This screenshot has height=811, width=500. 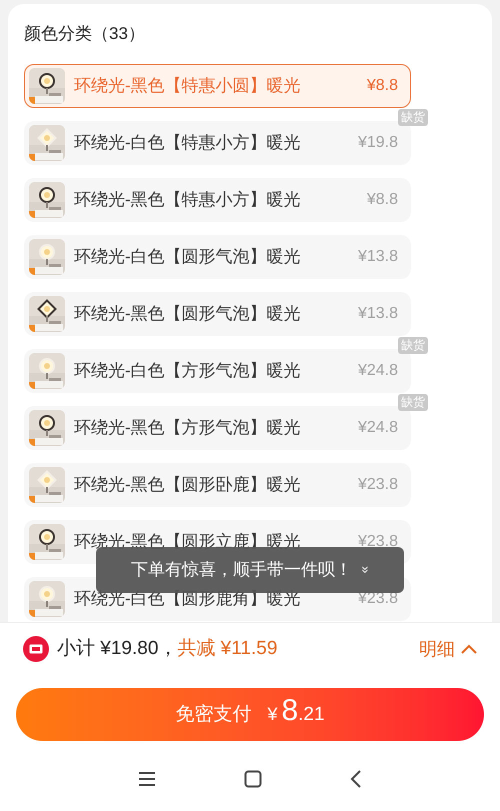 I want to click on menu-icon, so click(x=147, y=778).